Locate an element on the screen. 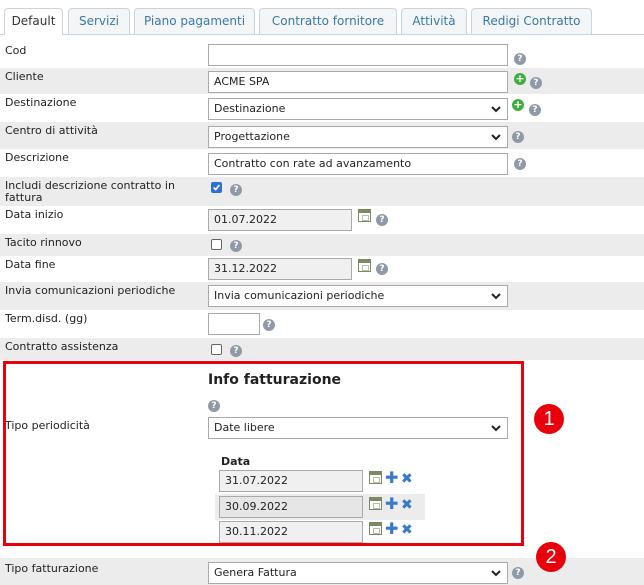 Image resolution: width=644 pixels, height=585 pixels. row-term-disd: Term.disd. (gg) ? is located at coordinates (322, 324).